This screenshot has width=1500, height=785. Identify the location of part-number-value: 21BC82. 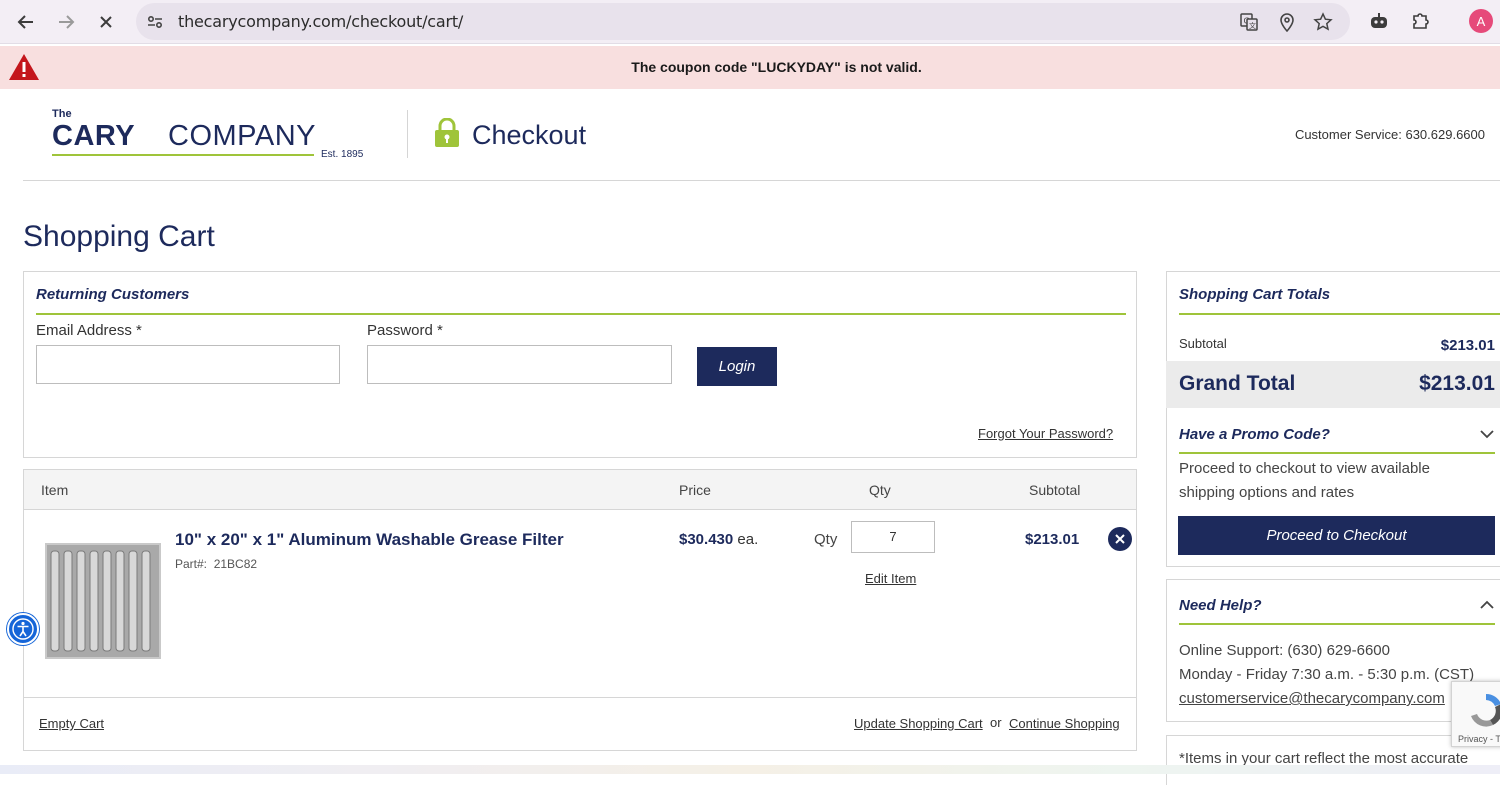
(235, 564).